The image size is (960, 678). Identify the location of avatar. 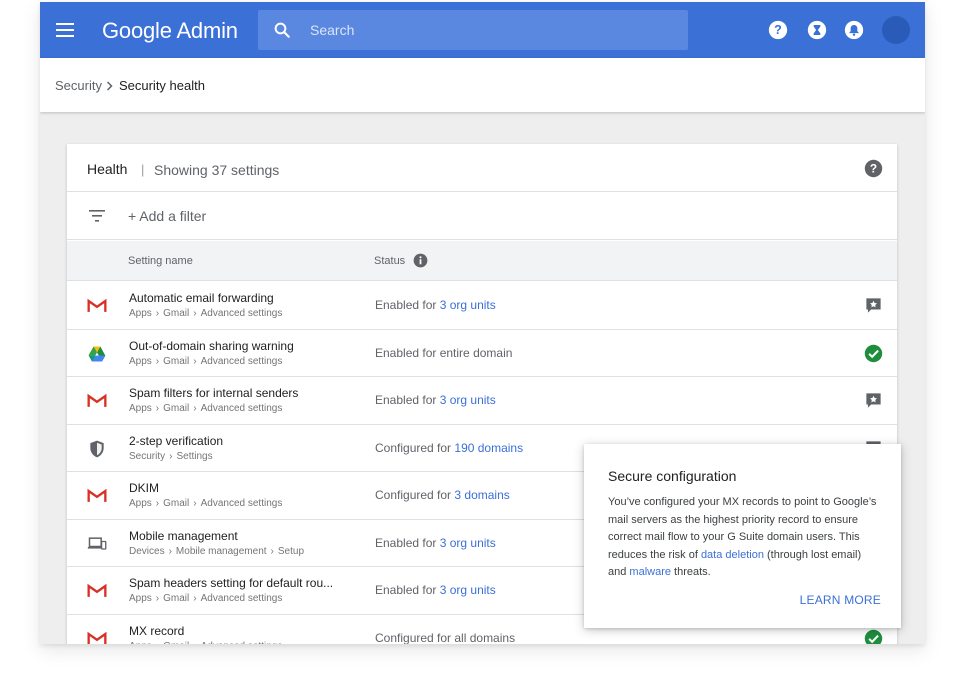
(896, 30).